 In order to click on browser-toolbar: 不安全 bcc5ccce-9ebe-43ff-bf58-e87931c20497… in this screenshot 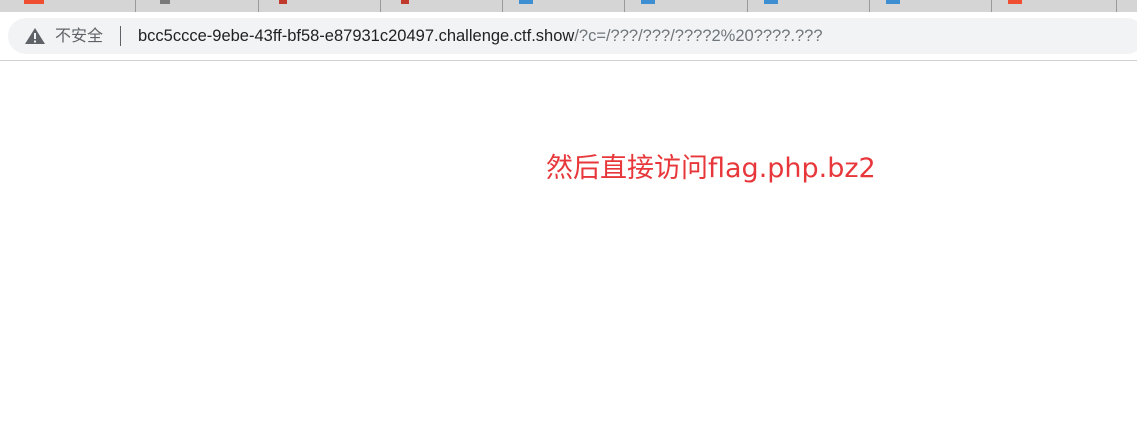, I will do `click(568, 36)`.